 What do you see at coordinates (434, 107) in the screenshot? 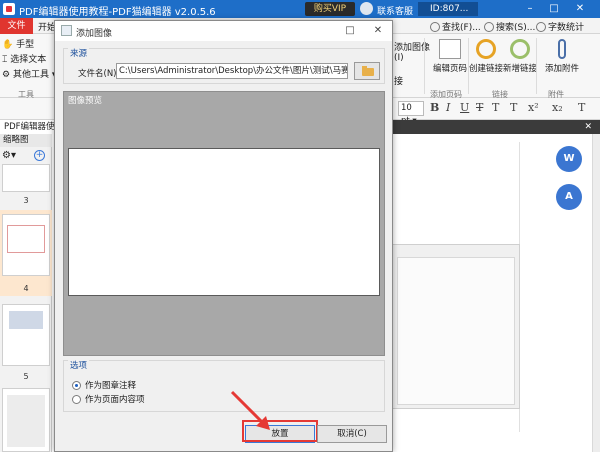
I see `bold-icon: B` at bounding box center [434, 107].